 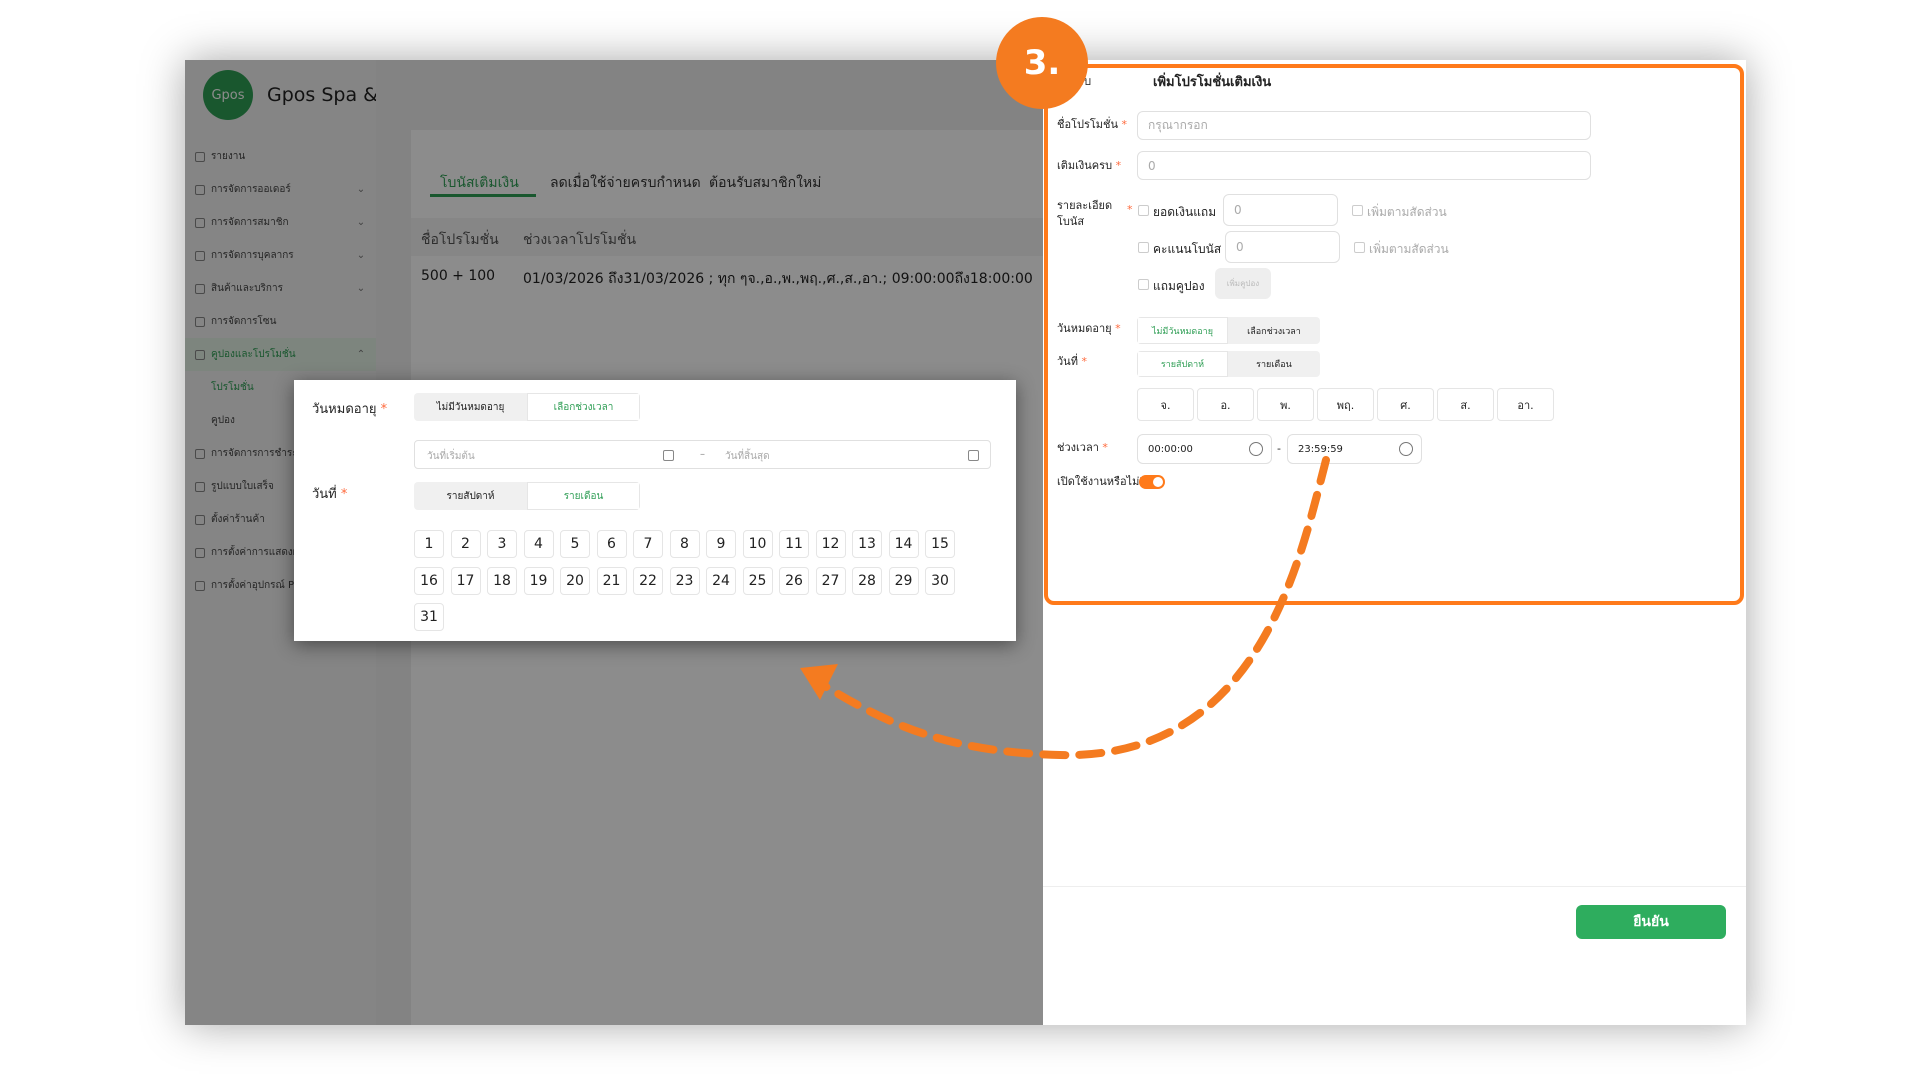 What do you see at coordinates (583, 407) in the screenshot?
I see `zoom-expiry-option-range: เลือกช่วงเวลา` at bounding box center [583, 407].